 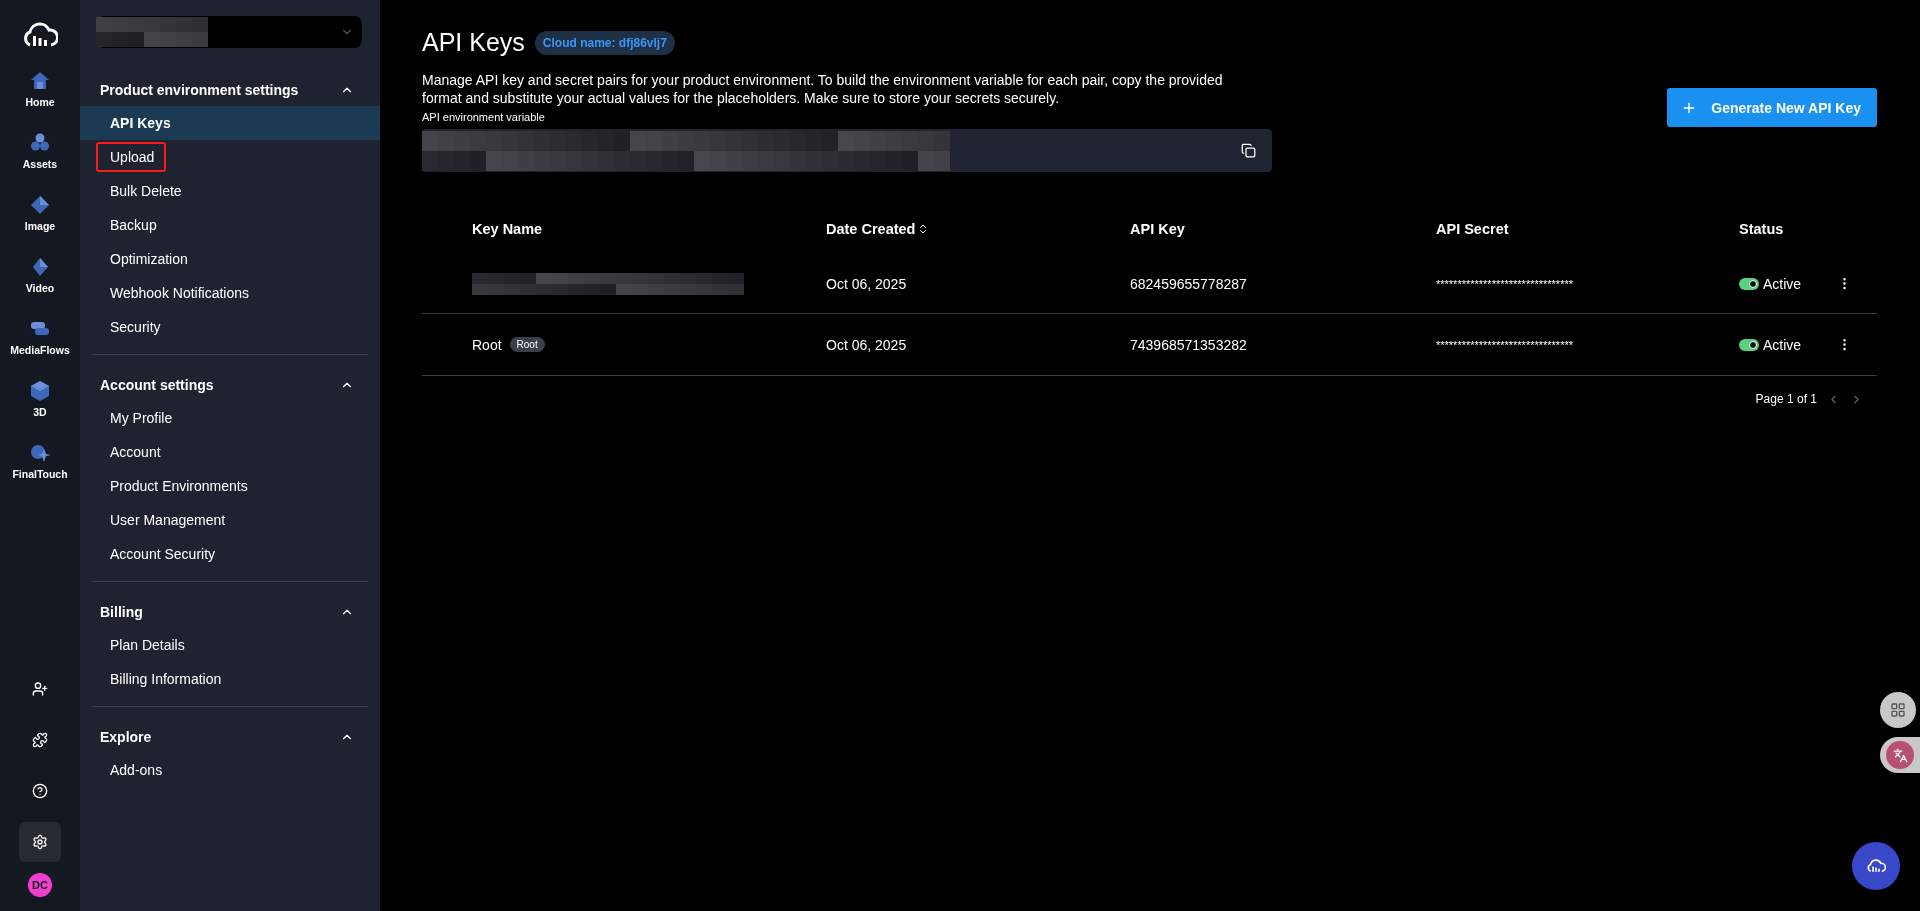 I want to click on sparkle-icon, so click(x=40, y=453).